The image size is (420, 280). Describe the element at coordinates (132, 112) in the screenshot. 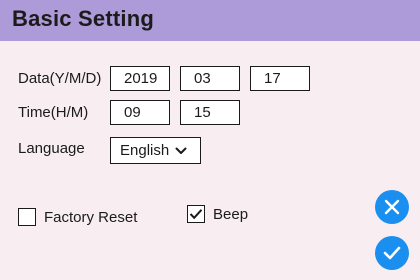

I see `hour-value: 09` at that location.